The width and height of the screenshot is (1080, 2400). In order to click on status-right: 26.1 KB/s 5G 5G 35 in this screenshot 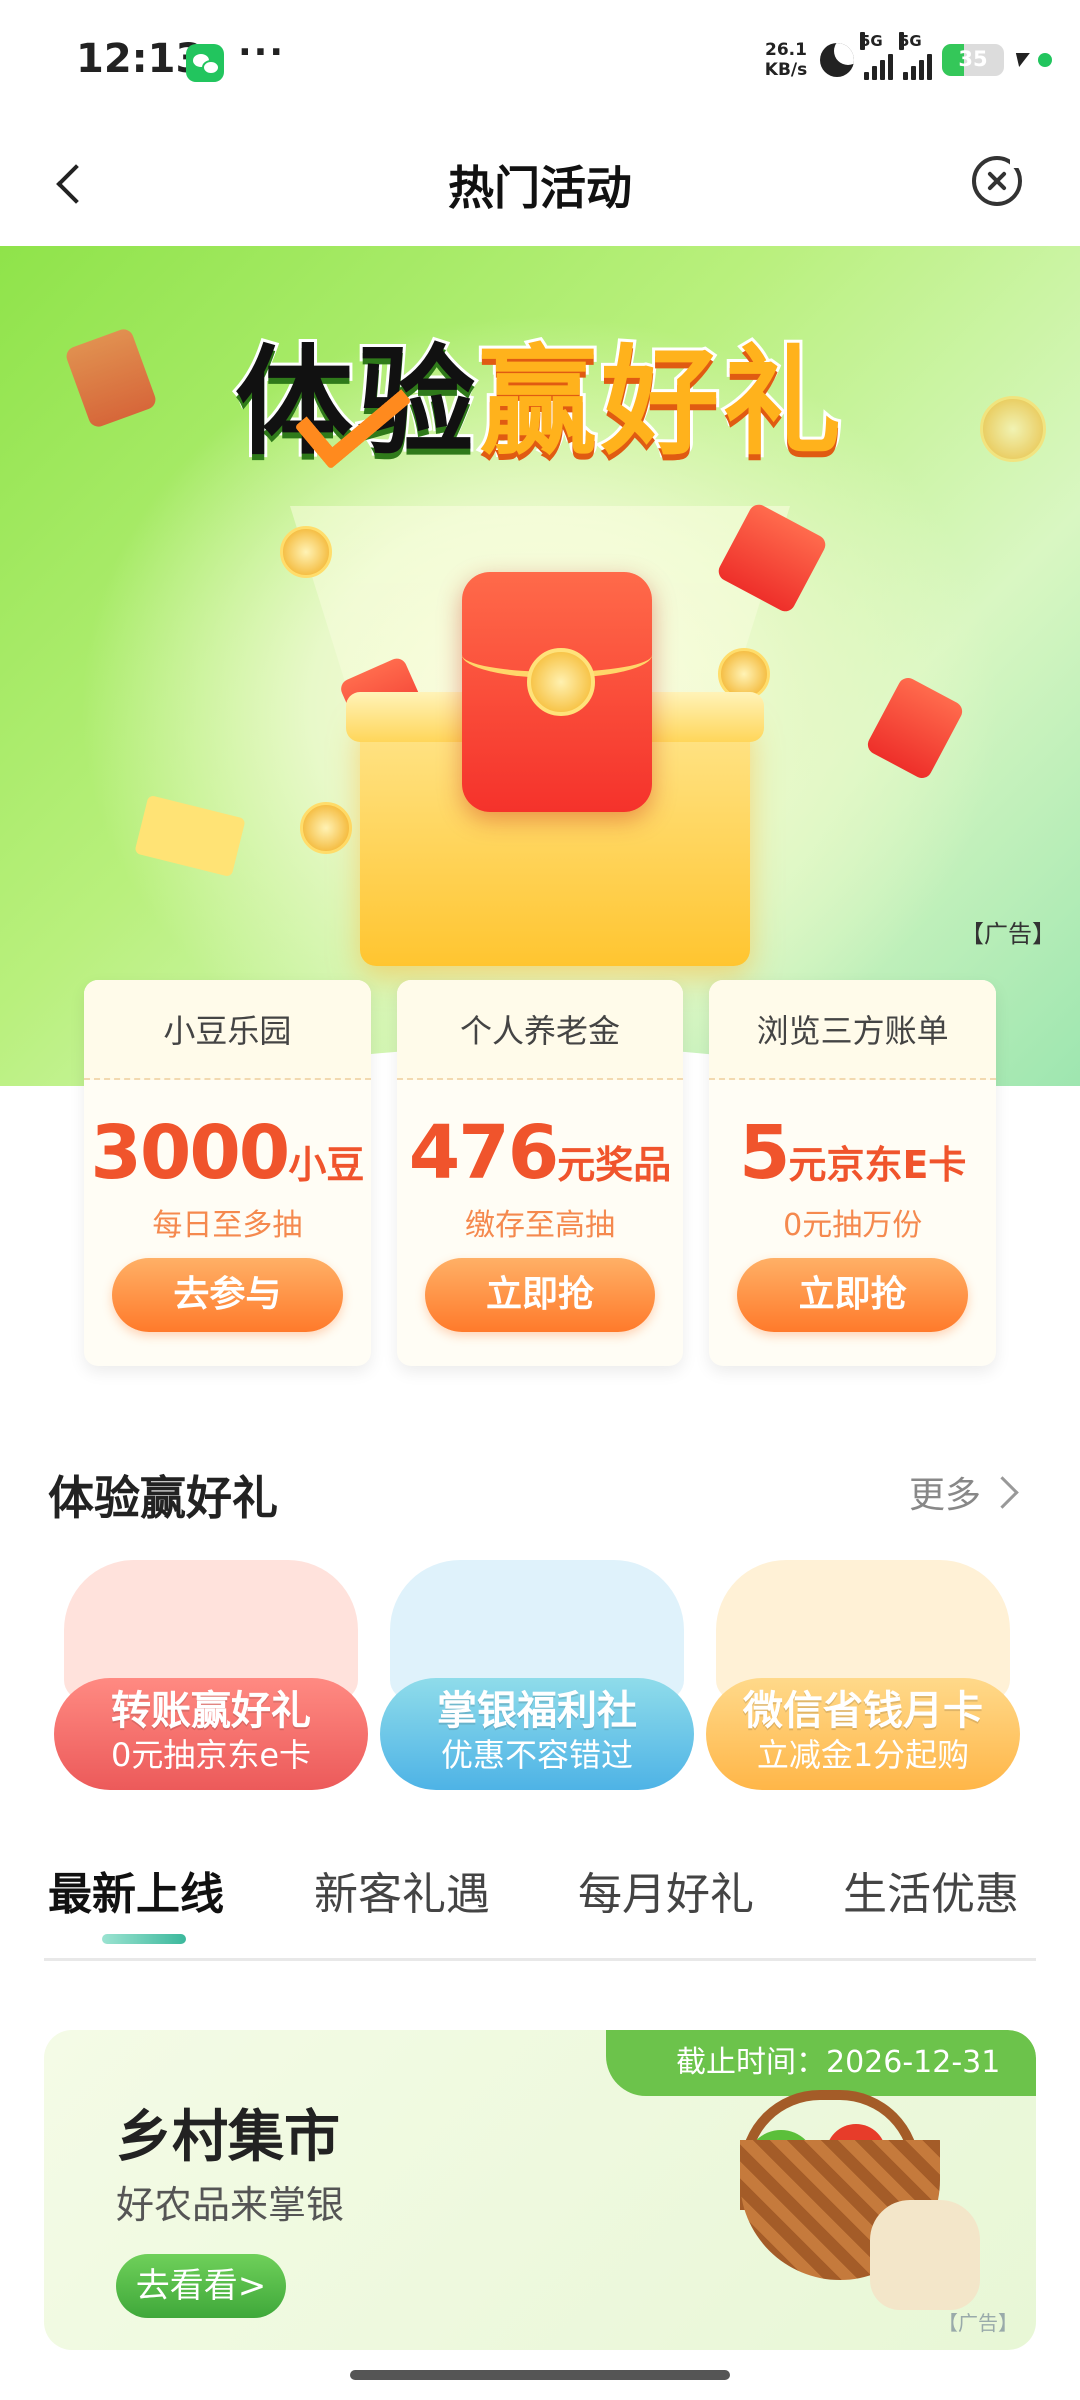, I will do `click(907, 59)`.